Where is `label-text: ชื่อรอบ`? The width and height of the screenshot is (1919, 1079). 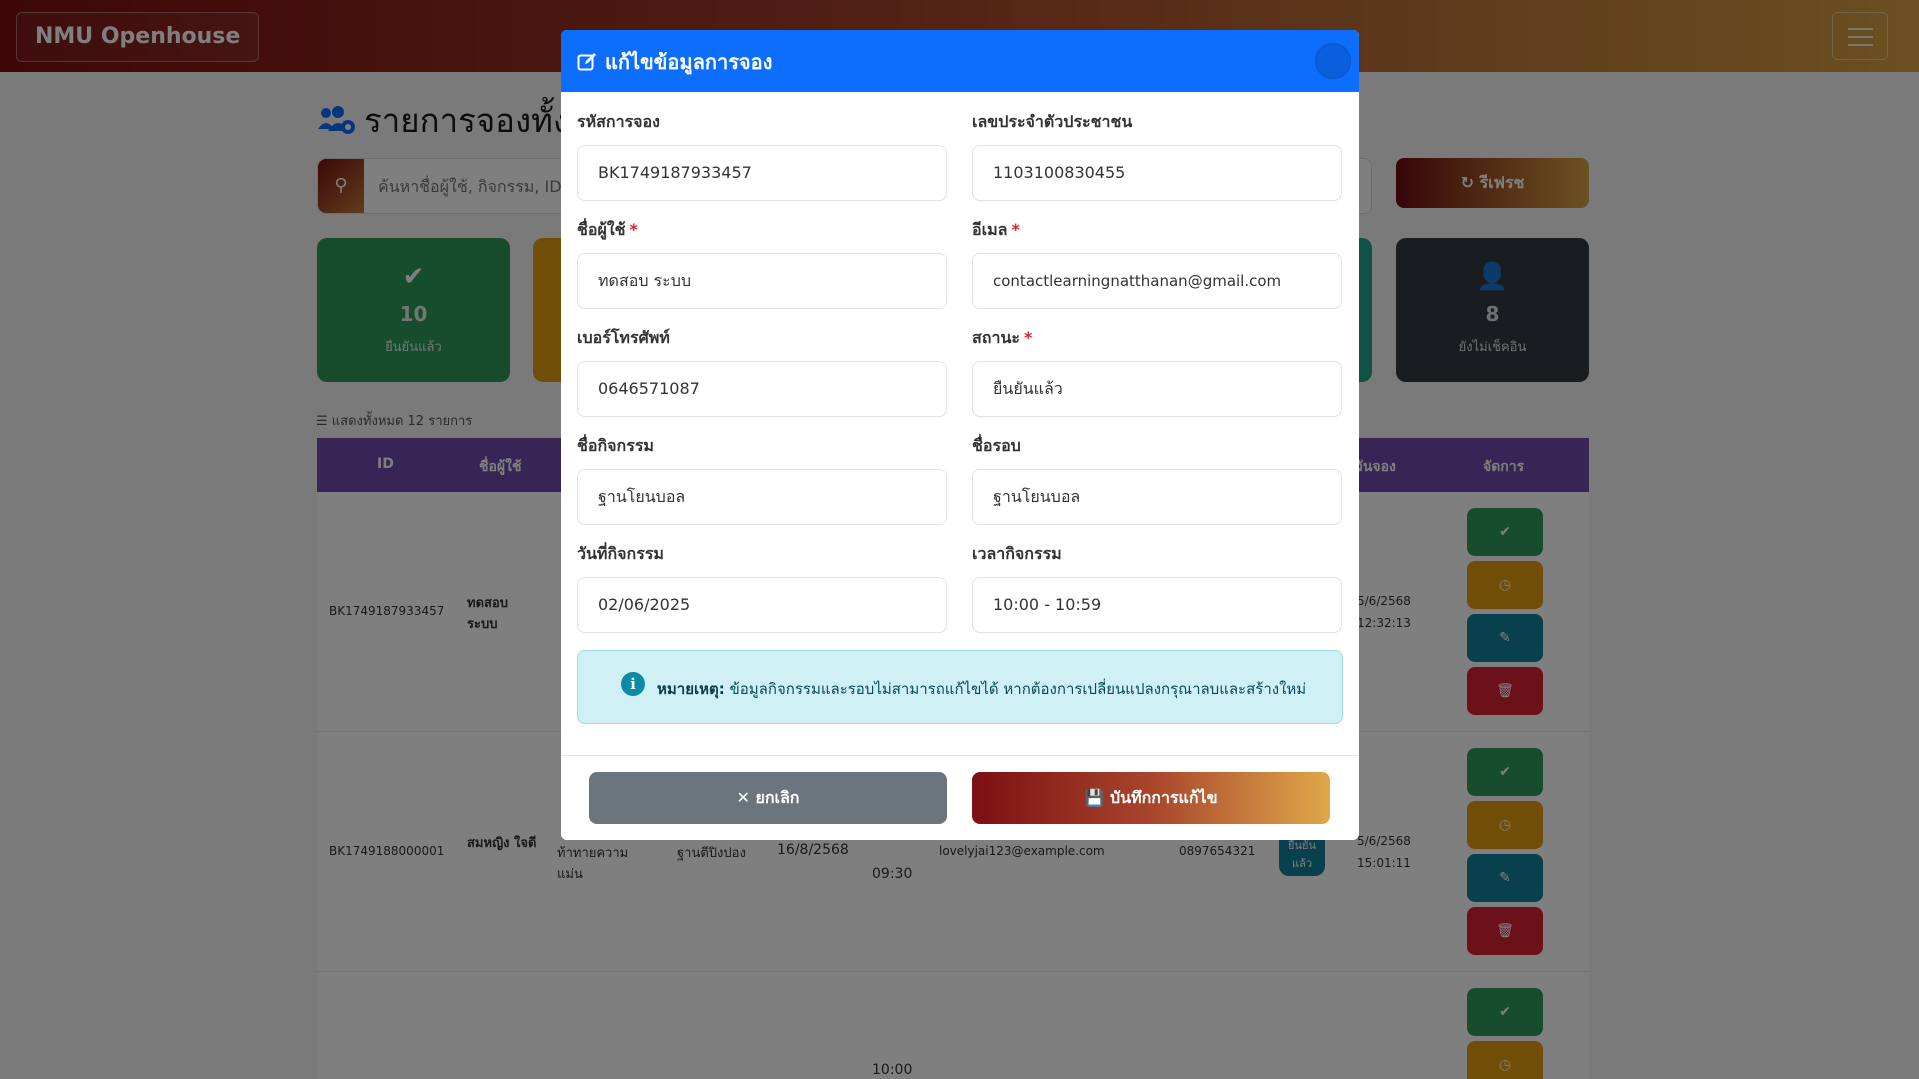 label-text: ชื่อรอบ is located at coordinates (996, 445).